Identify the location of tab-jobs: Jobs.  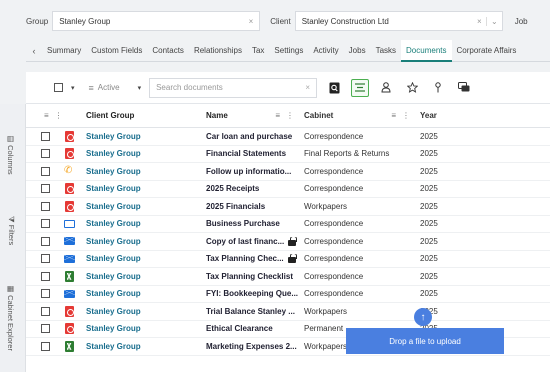
(357, 51).